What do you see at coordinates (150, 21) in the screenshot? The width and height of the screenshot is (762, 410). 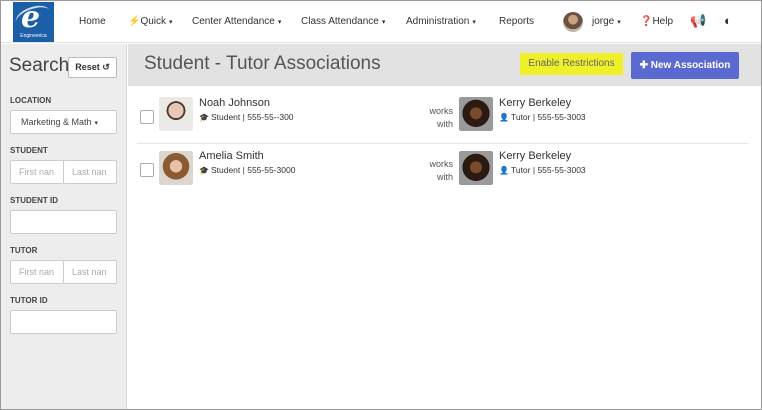 I see `nav-quick: ⚡Quick ▾` at bounding box center [150, 21].